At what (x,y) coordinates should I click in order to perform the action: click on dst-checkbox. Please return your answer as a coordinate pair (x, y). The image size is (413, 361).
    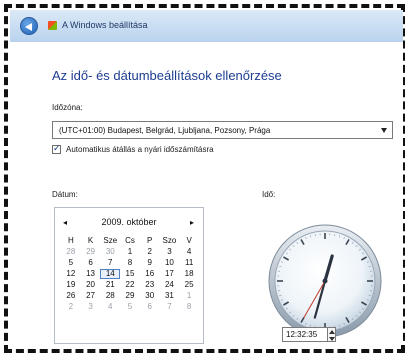
    Looking at the image, I should click on (56, 148).